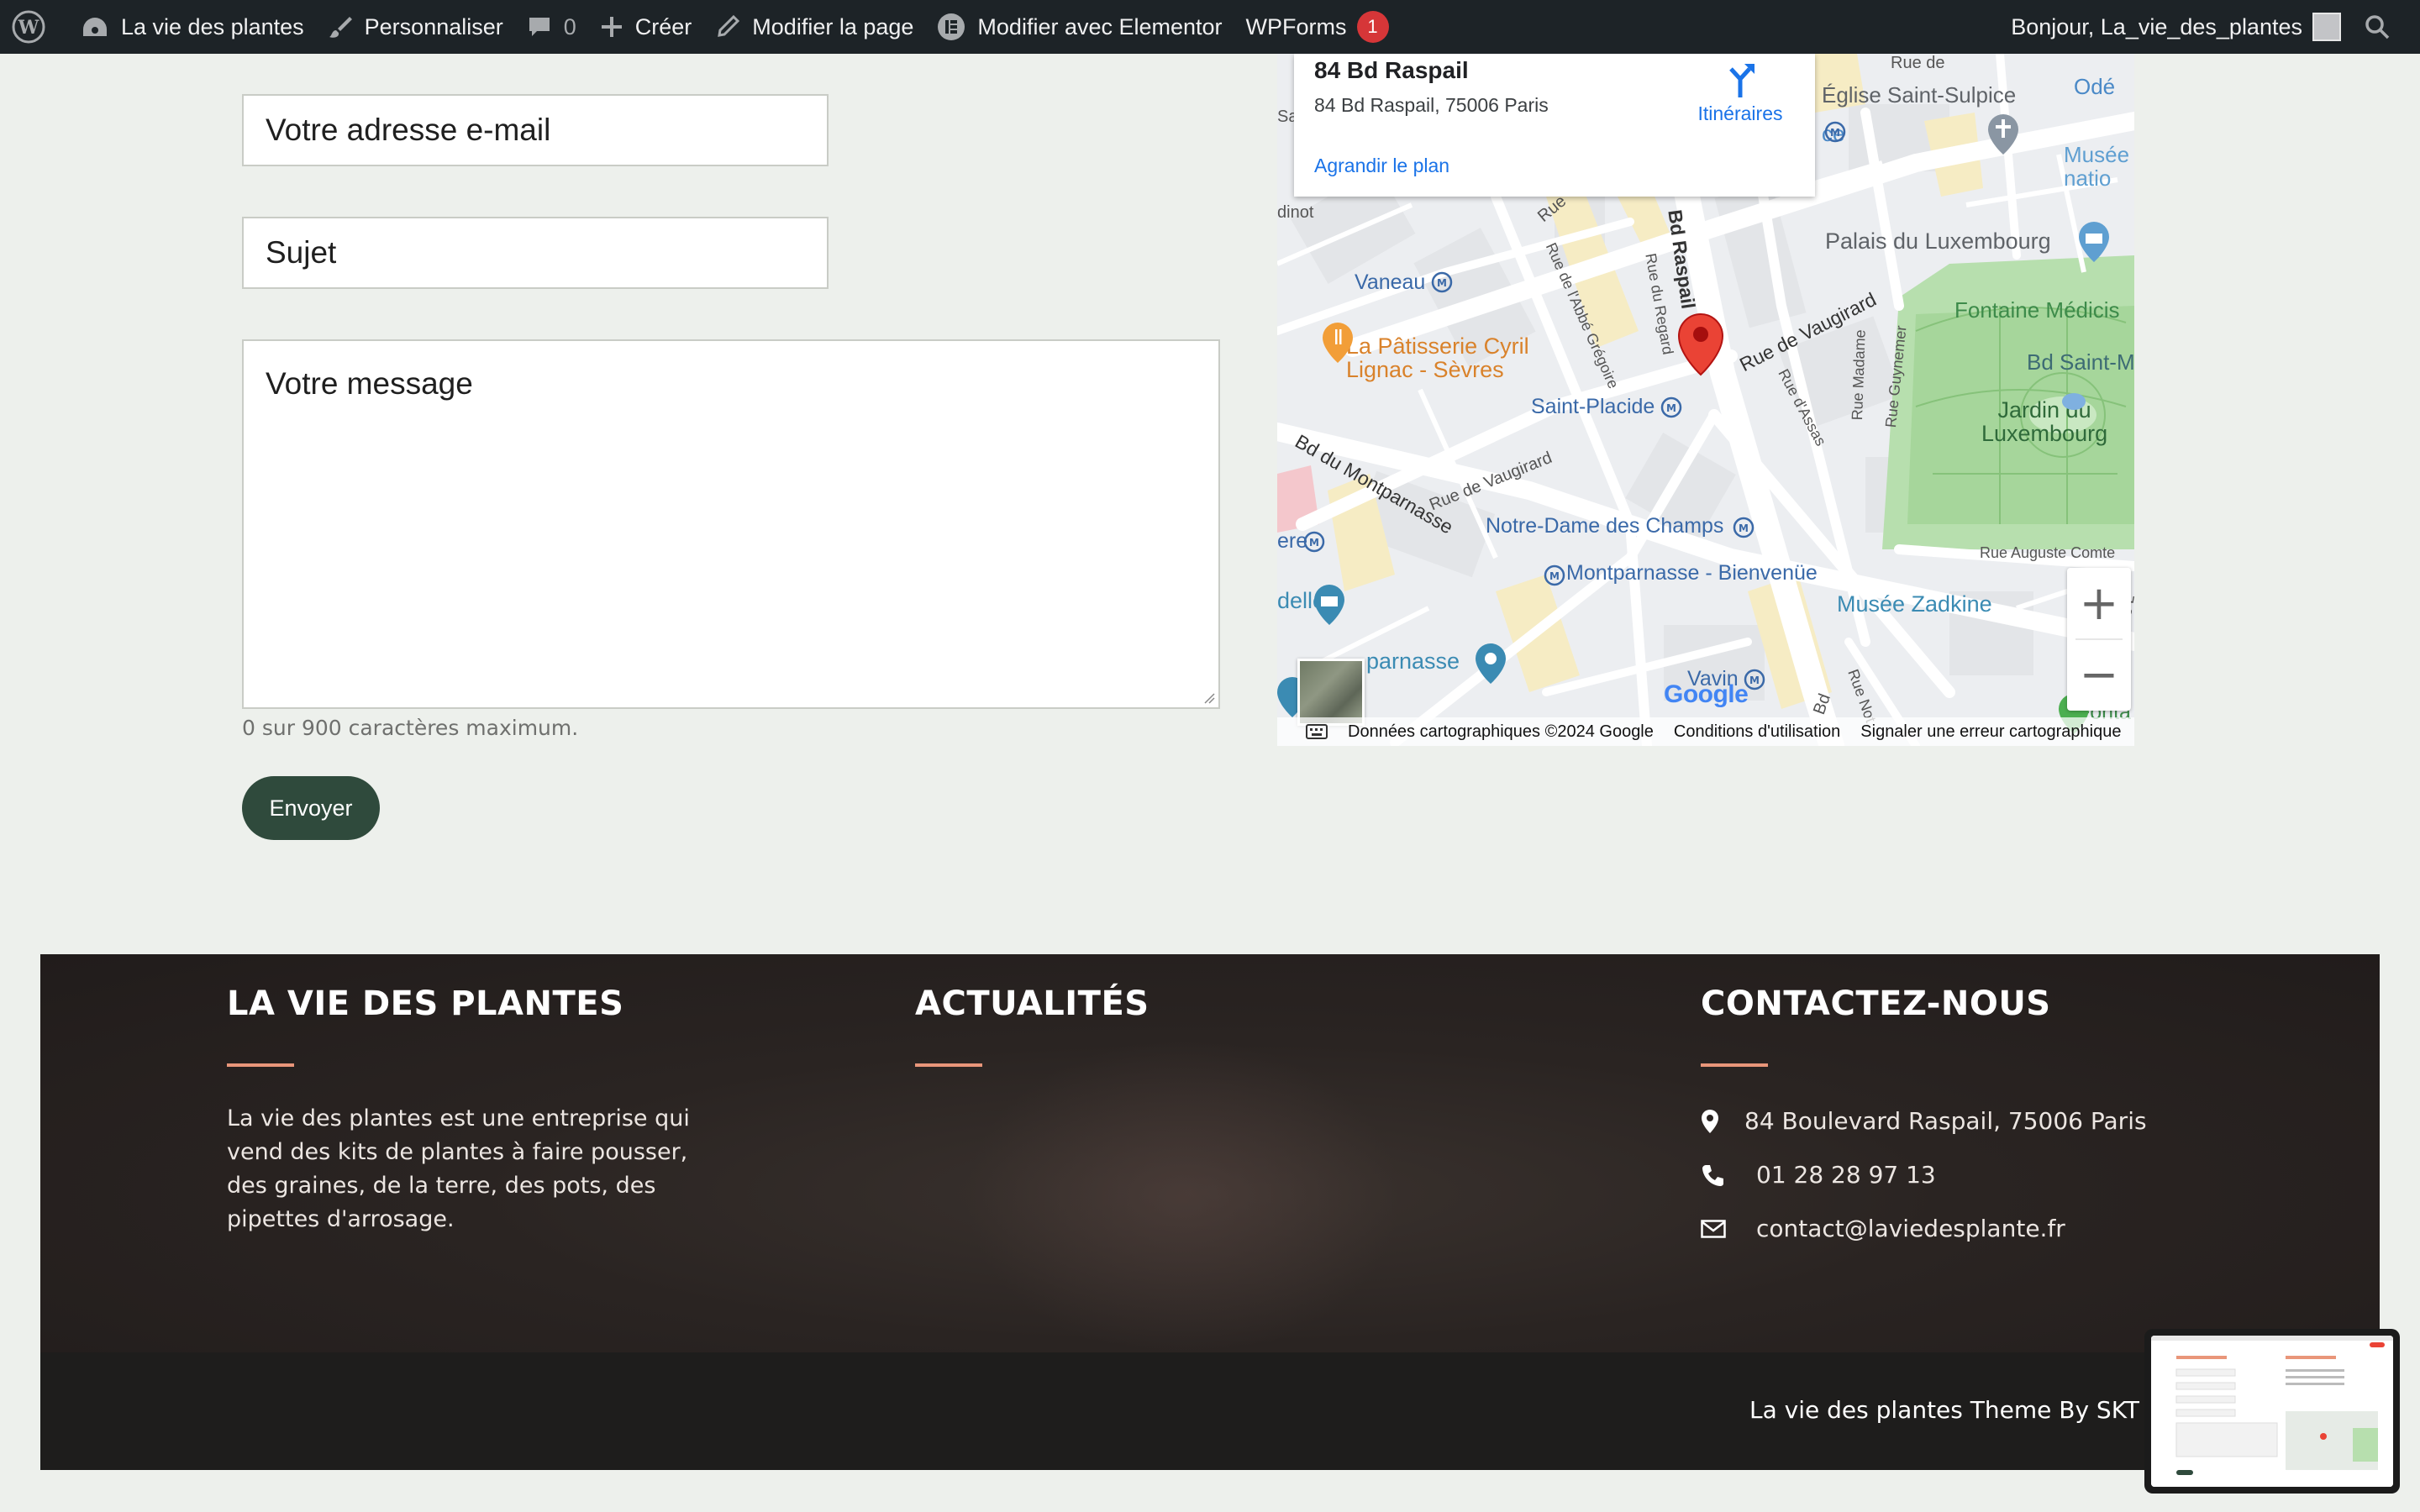 The image size is (2420, 1512). What do you see at coordinates (1381, 166) in the screenshot?
I see `enlarge-map-link: Agrandir le plan` at bounding box center [1381, 166].